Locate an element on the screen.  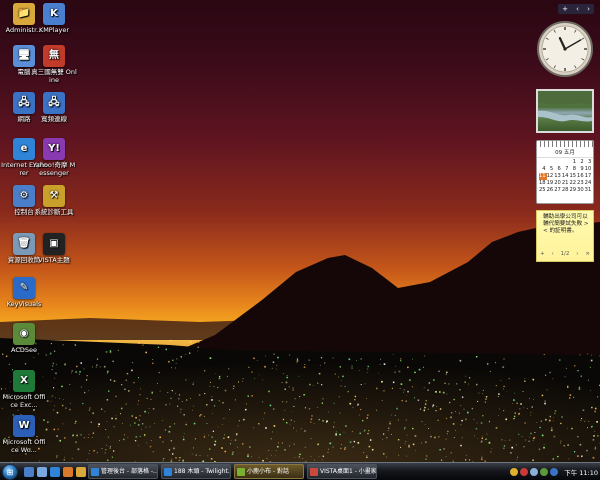
notes-gadget: 輔助出學公司可以輔代簡要試失敗 >< 的証明書。 + ‹ 1/2 › × is located at coordinates (565, 236).